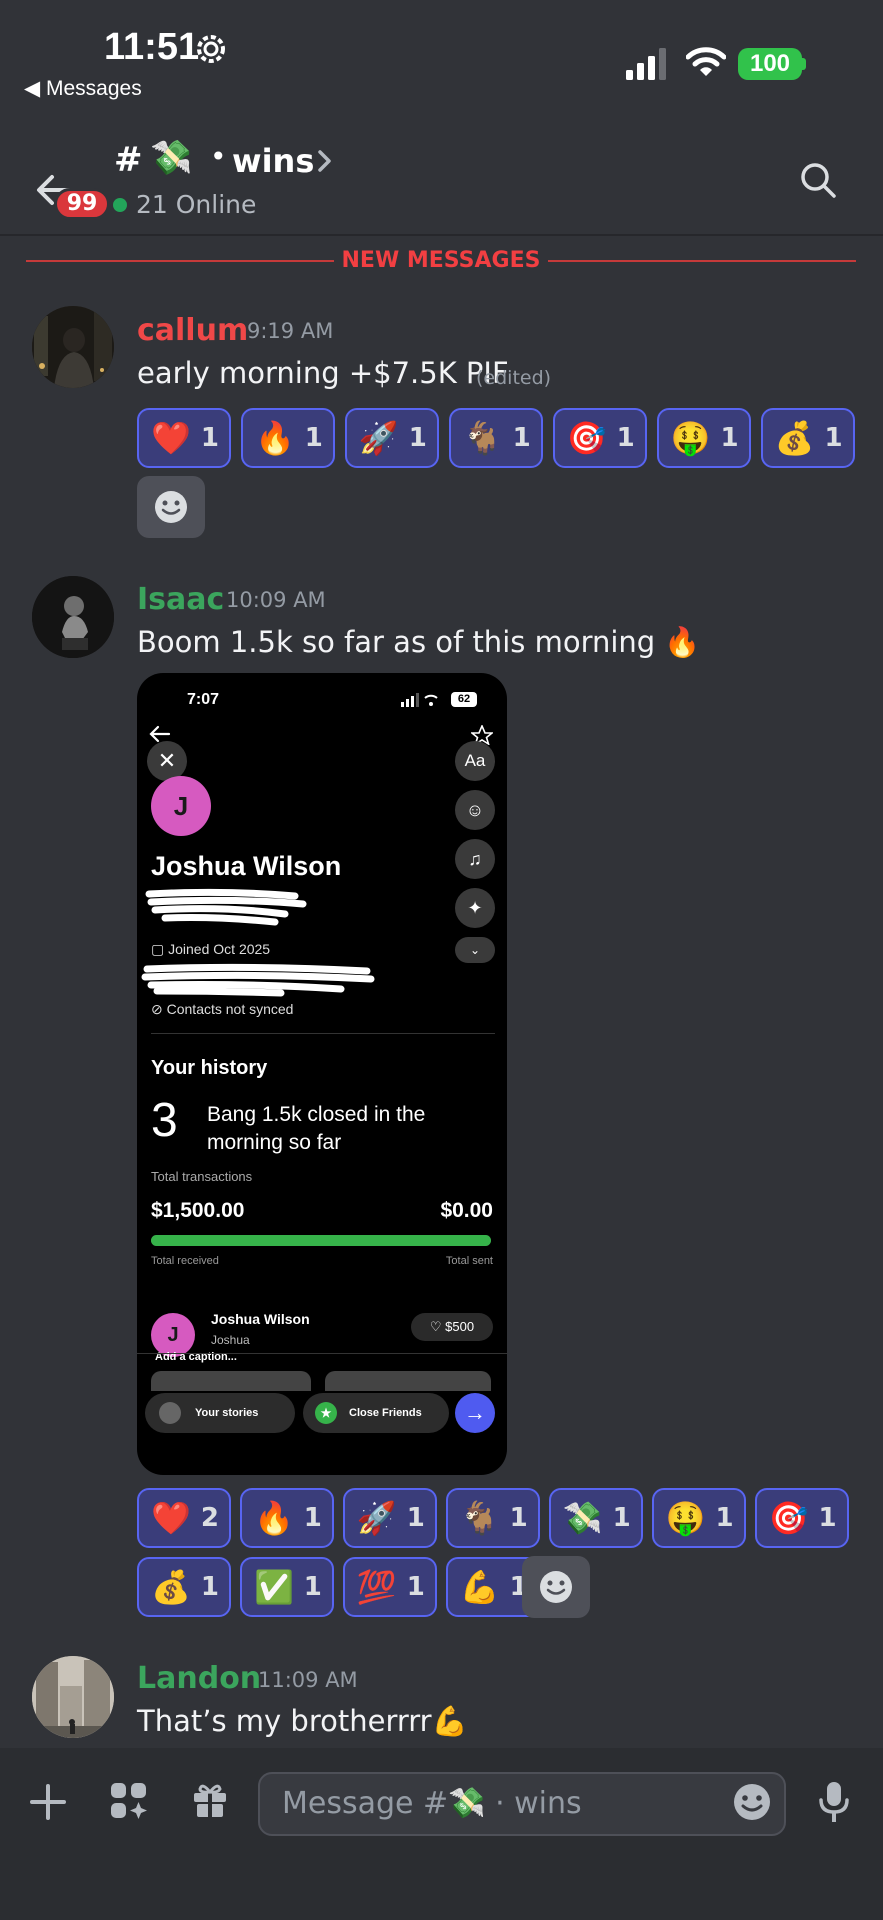 The width and height of the screenshot is (883, 1920). Describe the element at coordinates (582, 1518) in the screenshot. I see `reaction-emoji: 💸` at that location.